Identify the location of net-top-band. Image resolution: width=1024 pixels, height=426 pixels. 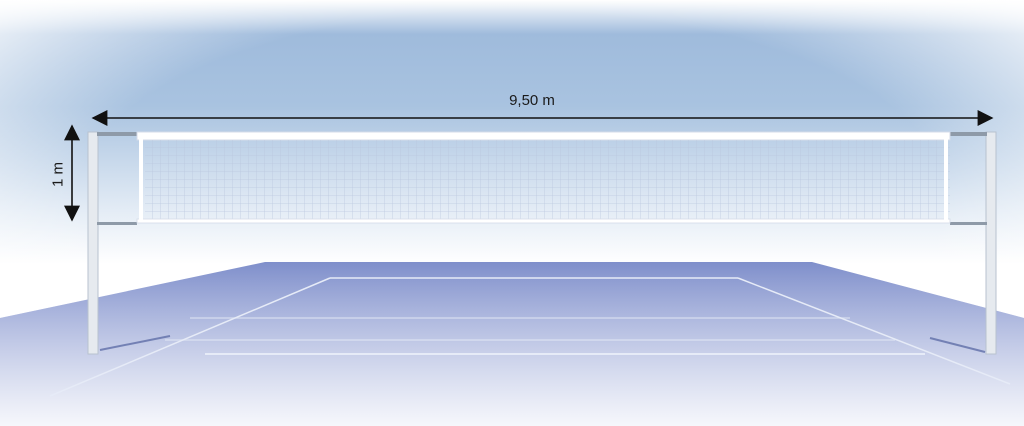
(543, 136).